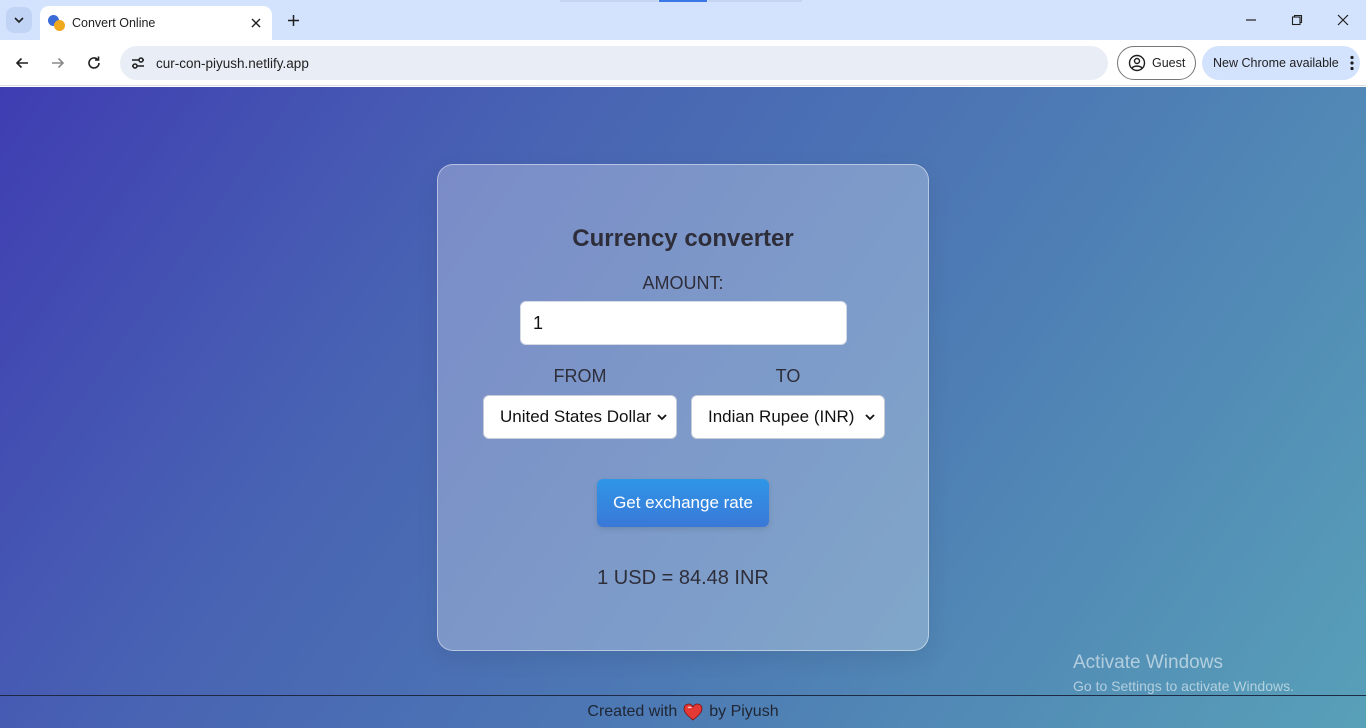 This screenshot has width=1366, height=728. I want to click on update-label: New Chrome available, so click(1276, 63).